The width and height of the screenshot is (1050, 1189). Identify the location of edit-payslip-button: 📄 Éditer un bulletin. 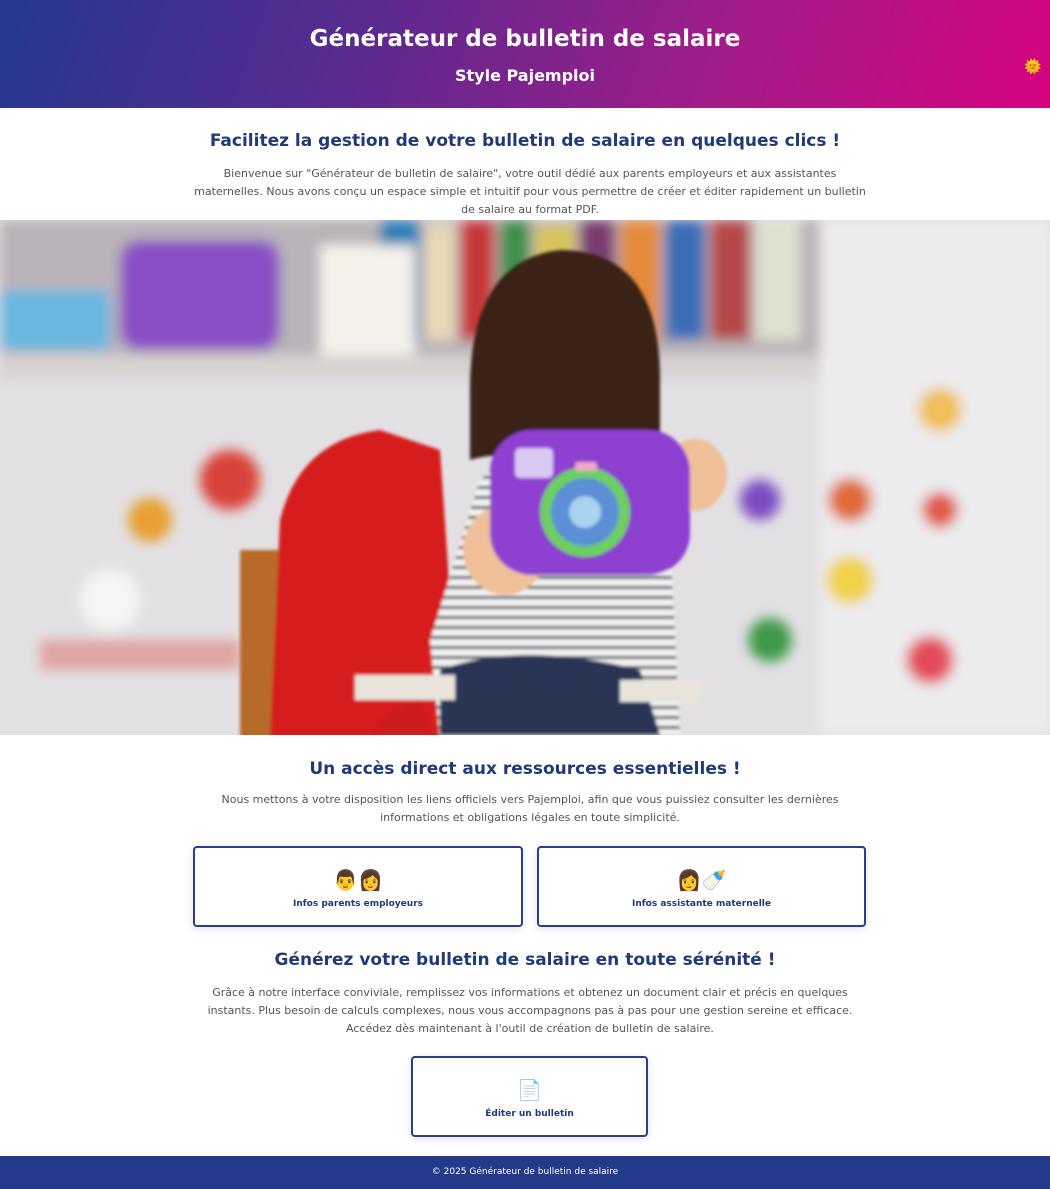
(529, 1096).